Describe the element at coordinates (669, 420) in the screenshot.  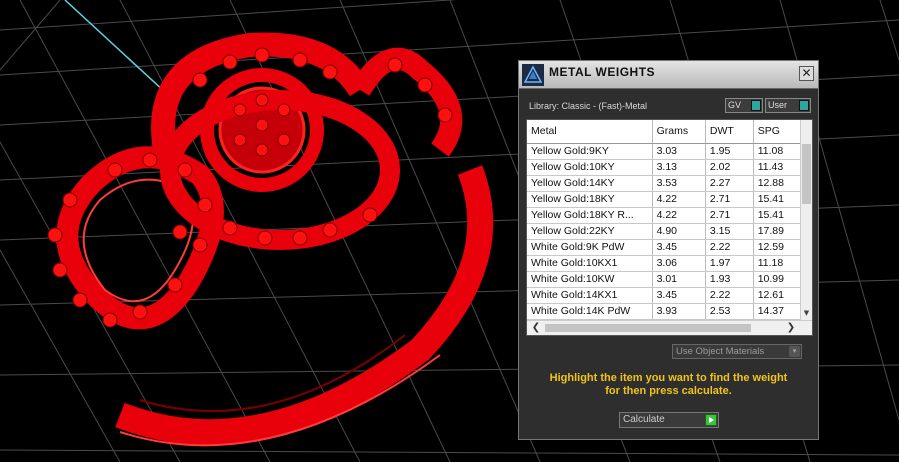
I see `calculate-button: Calculate` at that location.